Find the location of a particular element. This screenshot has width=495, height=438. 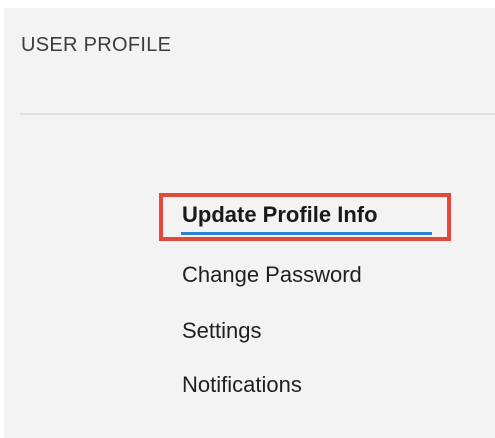

active-item-underline is located at coordinates (306, 233).